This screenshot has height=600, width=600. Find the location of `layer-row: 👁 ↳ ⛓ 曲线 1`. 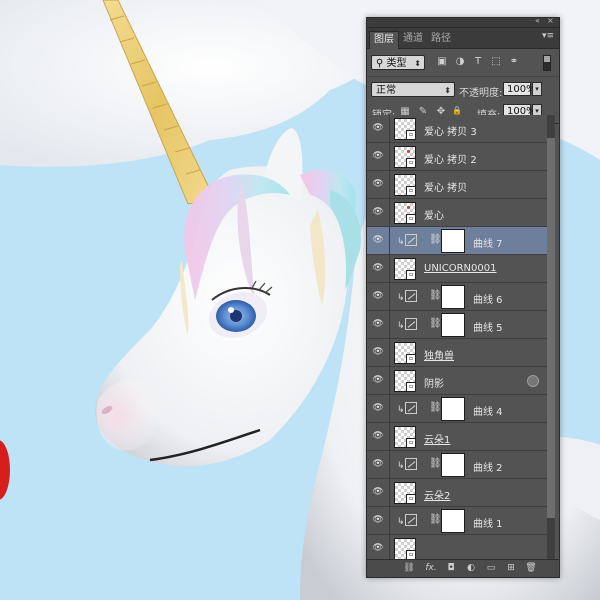

layer-row: 👁 ↳ ⛓ 曲线 1 is located at coordinates (457, 521).